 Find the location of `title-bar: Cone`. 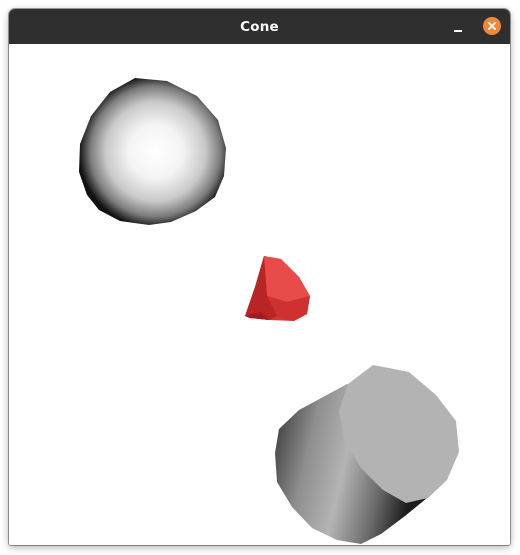

title-bar: Cone is located at coordinates (259, 26).